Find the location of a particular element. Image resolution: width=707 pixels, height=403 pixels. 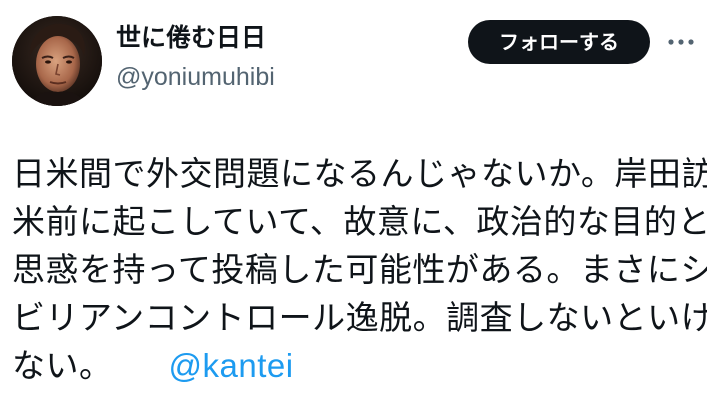

tweet-text-line: ビリアンコントロール逸脱。調査しないといけ is located at coordinates (359, 317).